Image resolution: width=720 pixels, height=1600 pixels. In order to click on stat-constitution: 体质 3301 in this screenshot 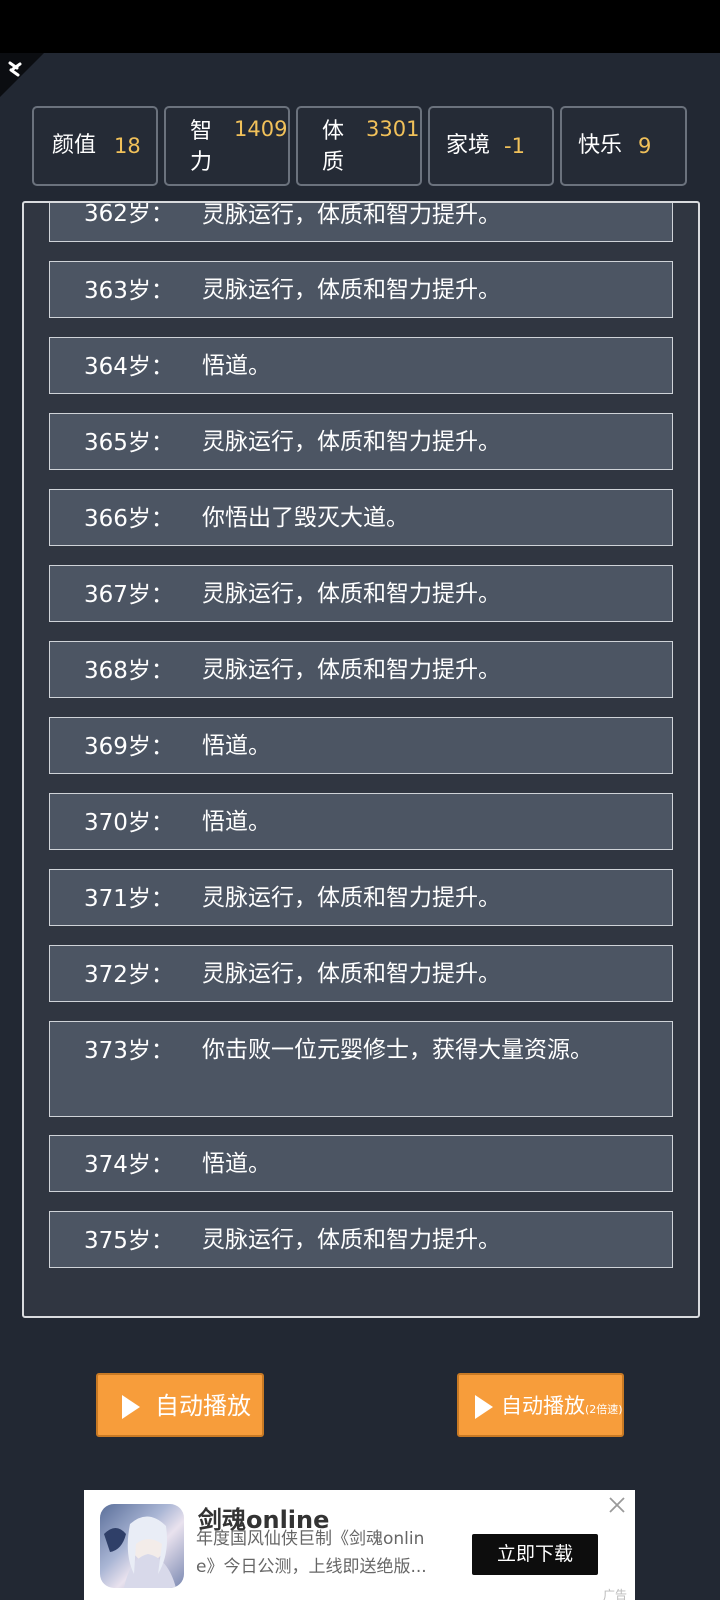, I will do `click(359, 146)`.